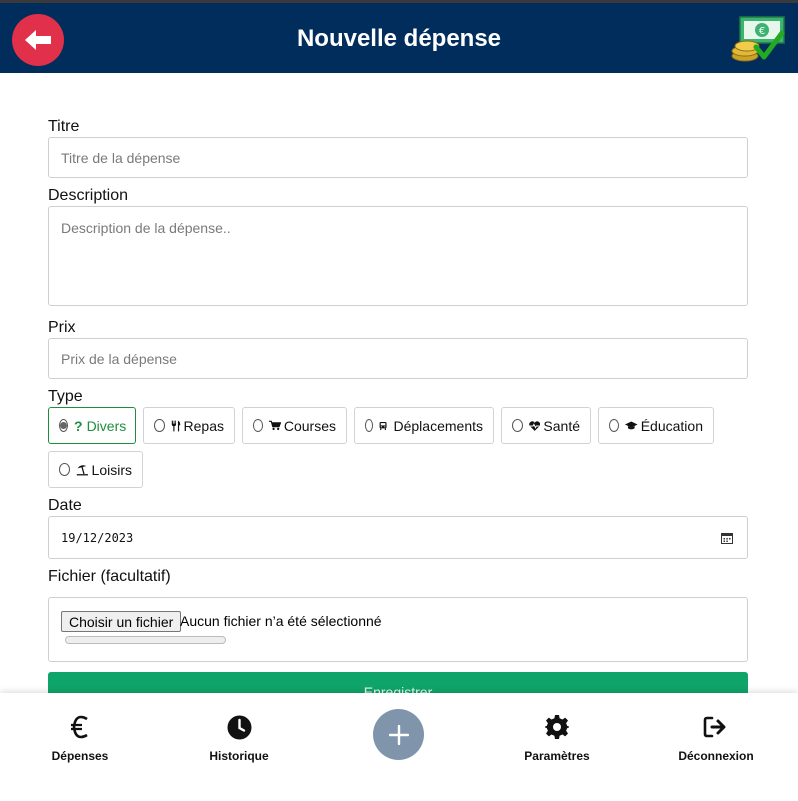 The image size is (798, 801). I want to click on utensils-icon, so click(175, 425).